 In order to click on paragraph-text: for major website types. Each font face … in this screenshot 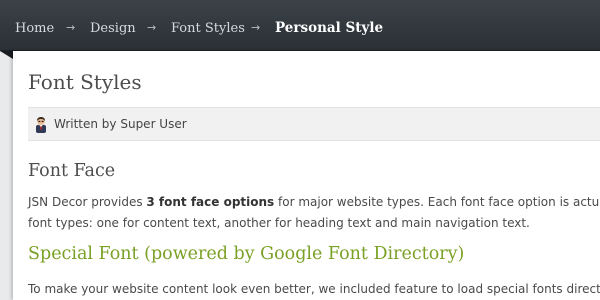, I will do `click(437, 202)`.